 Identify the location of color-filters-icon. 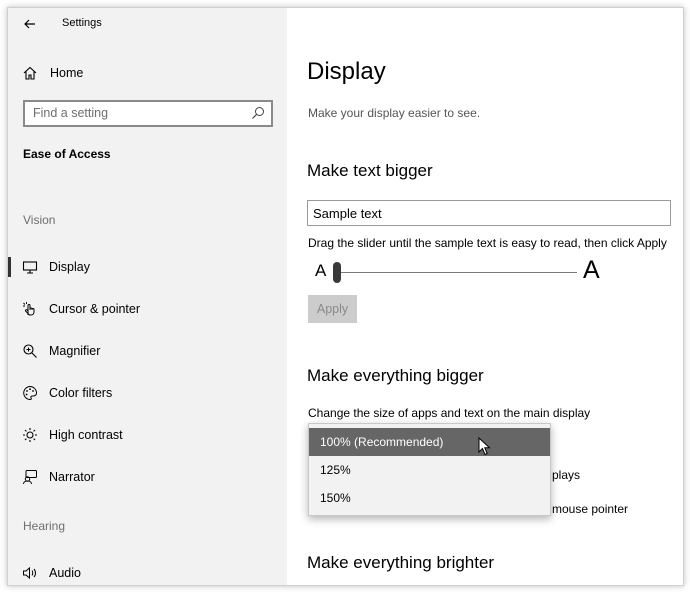
(30, 393).